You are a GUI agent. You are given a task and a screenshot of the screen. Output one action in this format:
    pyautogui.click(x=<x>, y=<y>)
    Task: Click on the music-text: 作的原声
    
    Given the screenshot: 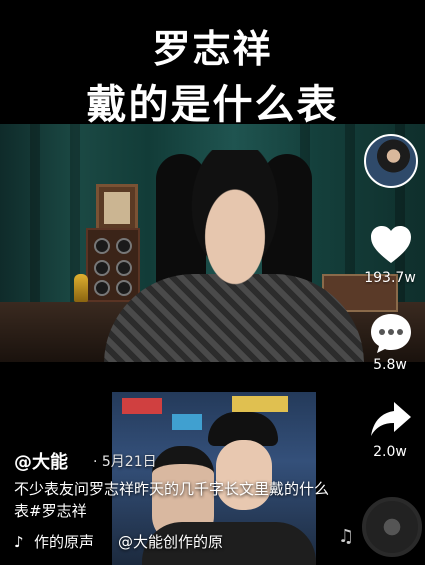 What is the action you would take?
    pyautogui.click(x=64, y=542)
    